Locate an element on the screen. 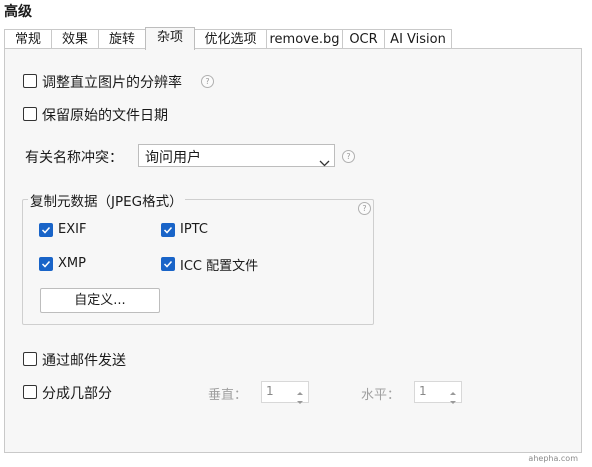  watermark: ahepha.com is located at coordinates (553, 458).